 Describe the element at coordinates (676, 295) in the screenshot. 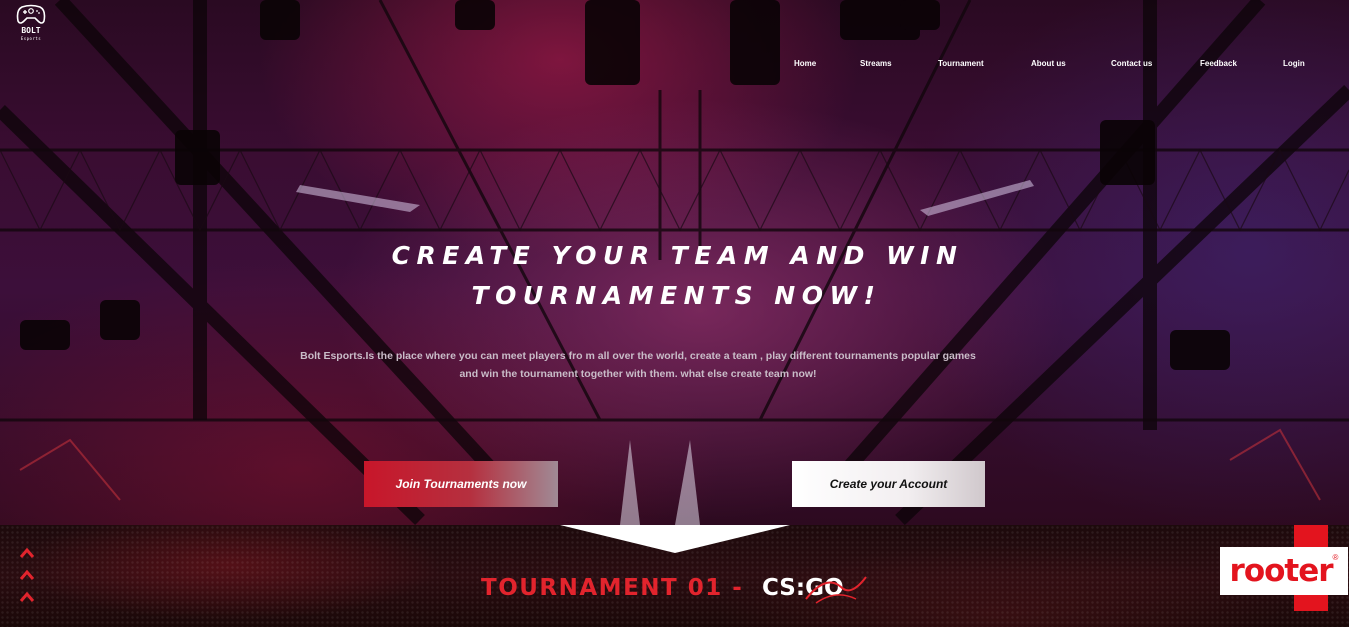

I see `hero-headline-line-2: TOURNAMENTS NOW!` at that location.